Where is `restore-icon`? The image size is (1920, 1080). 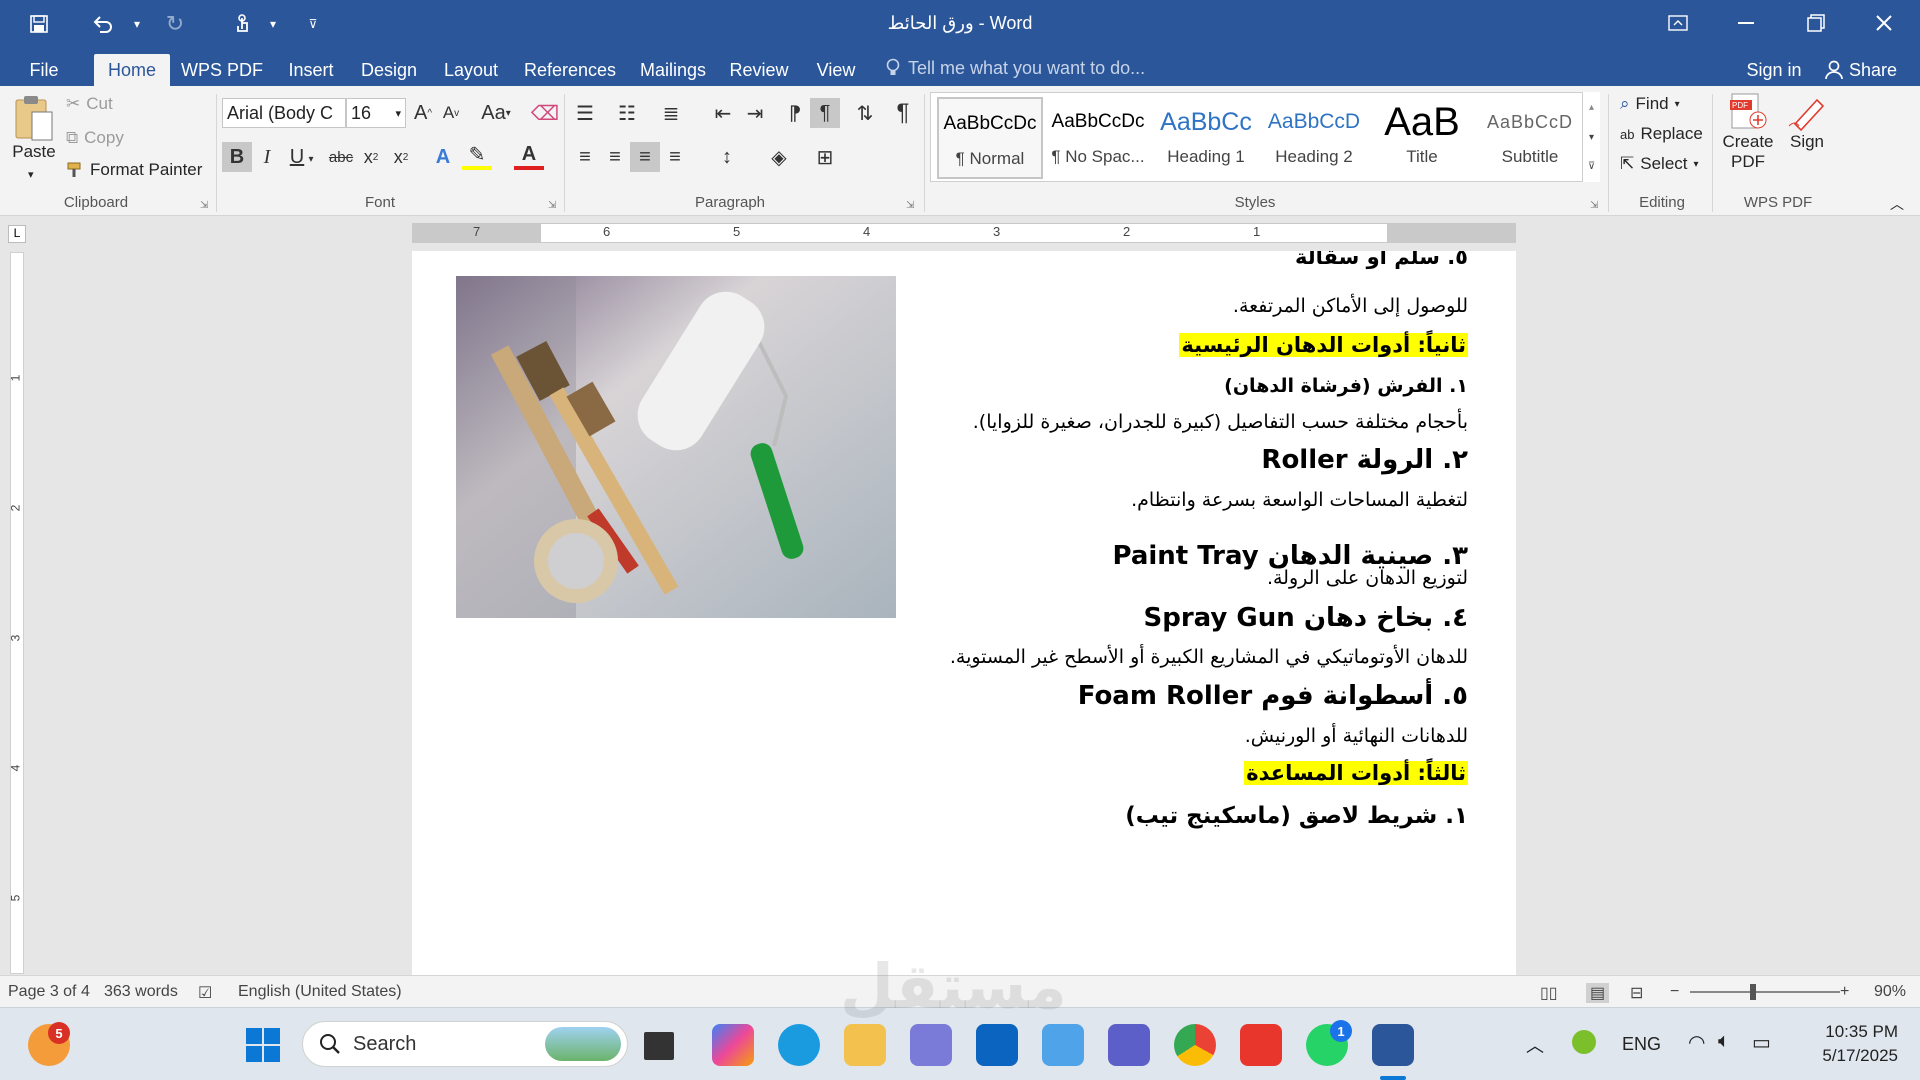 restore-icon is located at coordinates (1816, 23).